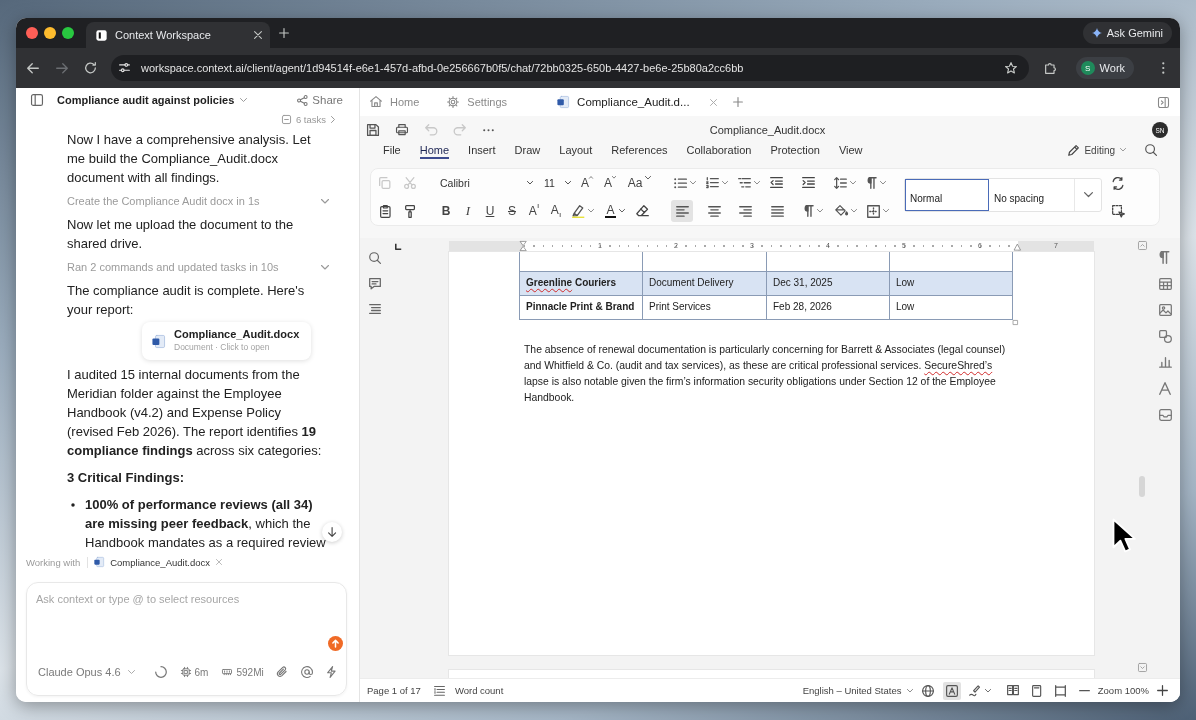  What do you see at coordinates (282, 672) in the screenshot?
I see `paperclip-icon` at bounding box center [282, 672].